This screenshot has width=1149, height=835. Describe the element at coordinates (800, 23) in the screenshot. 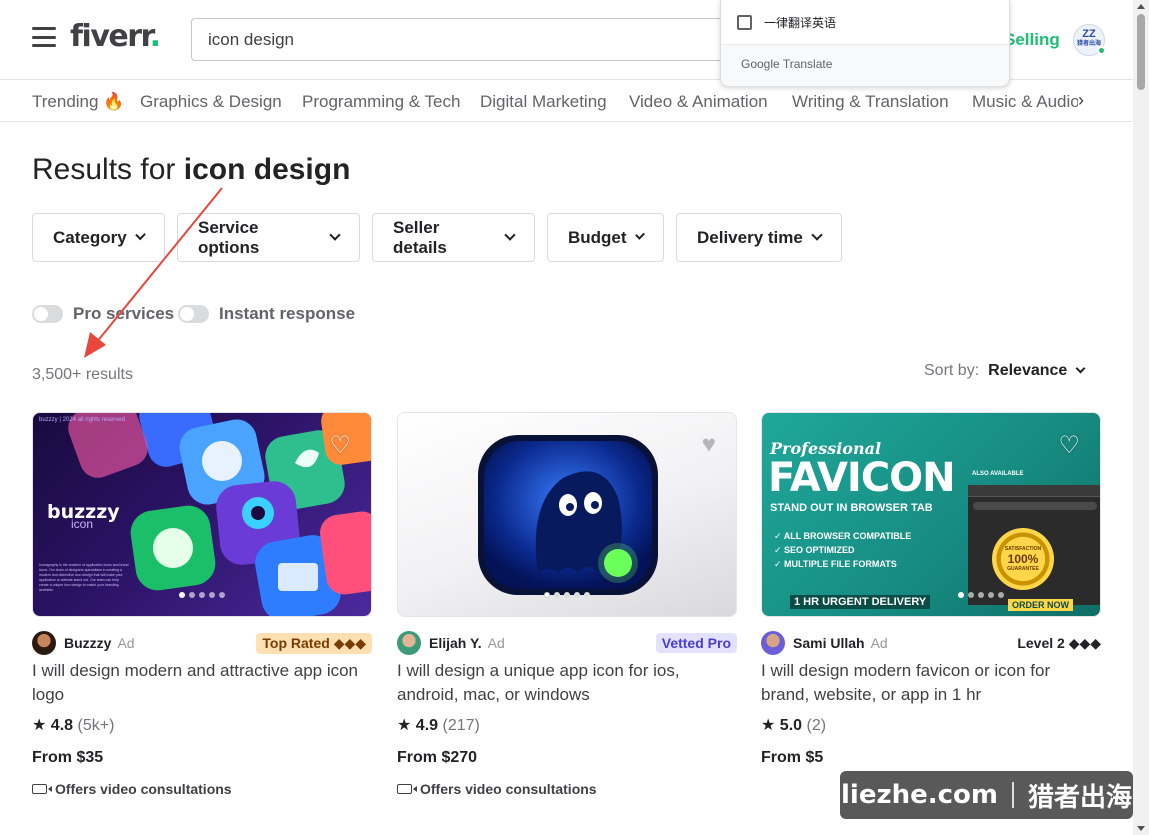

I see `always-translate-label: 一律翻译英语` at that location.